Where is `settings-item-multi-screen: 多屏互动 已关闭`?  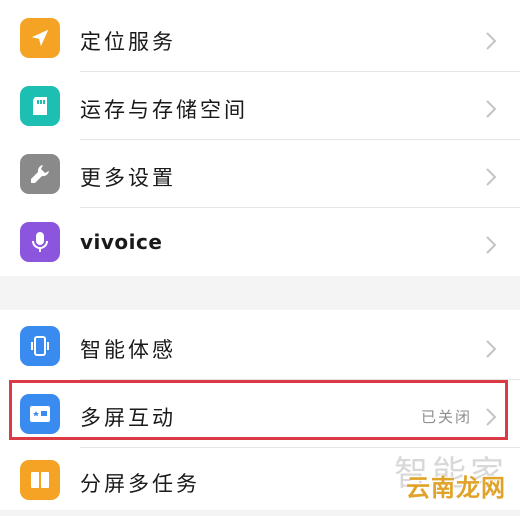 settings-item-multi-screen: 多屏互动 已关闭 is located at coordinates (260, 414).